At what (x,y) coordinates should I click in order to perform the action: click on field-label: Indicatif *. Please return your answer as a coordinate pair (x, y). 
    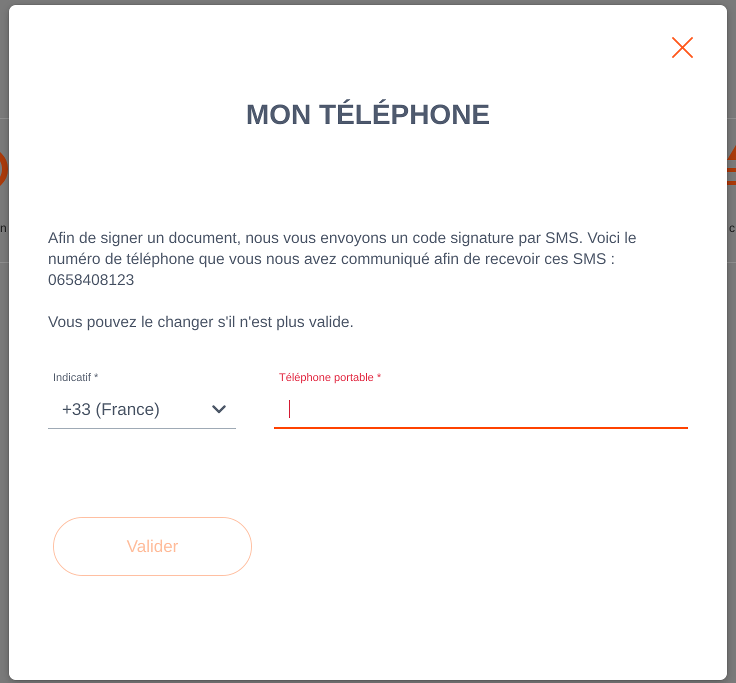
    Looking at the image, I should click on (76, 378).